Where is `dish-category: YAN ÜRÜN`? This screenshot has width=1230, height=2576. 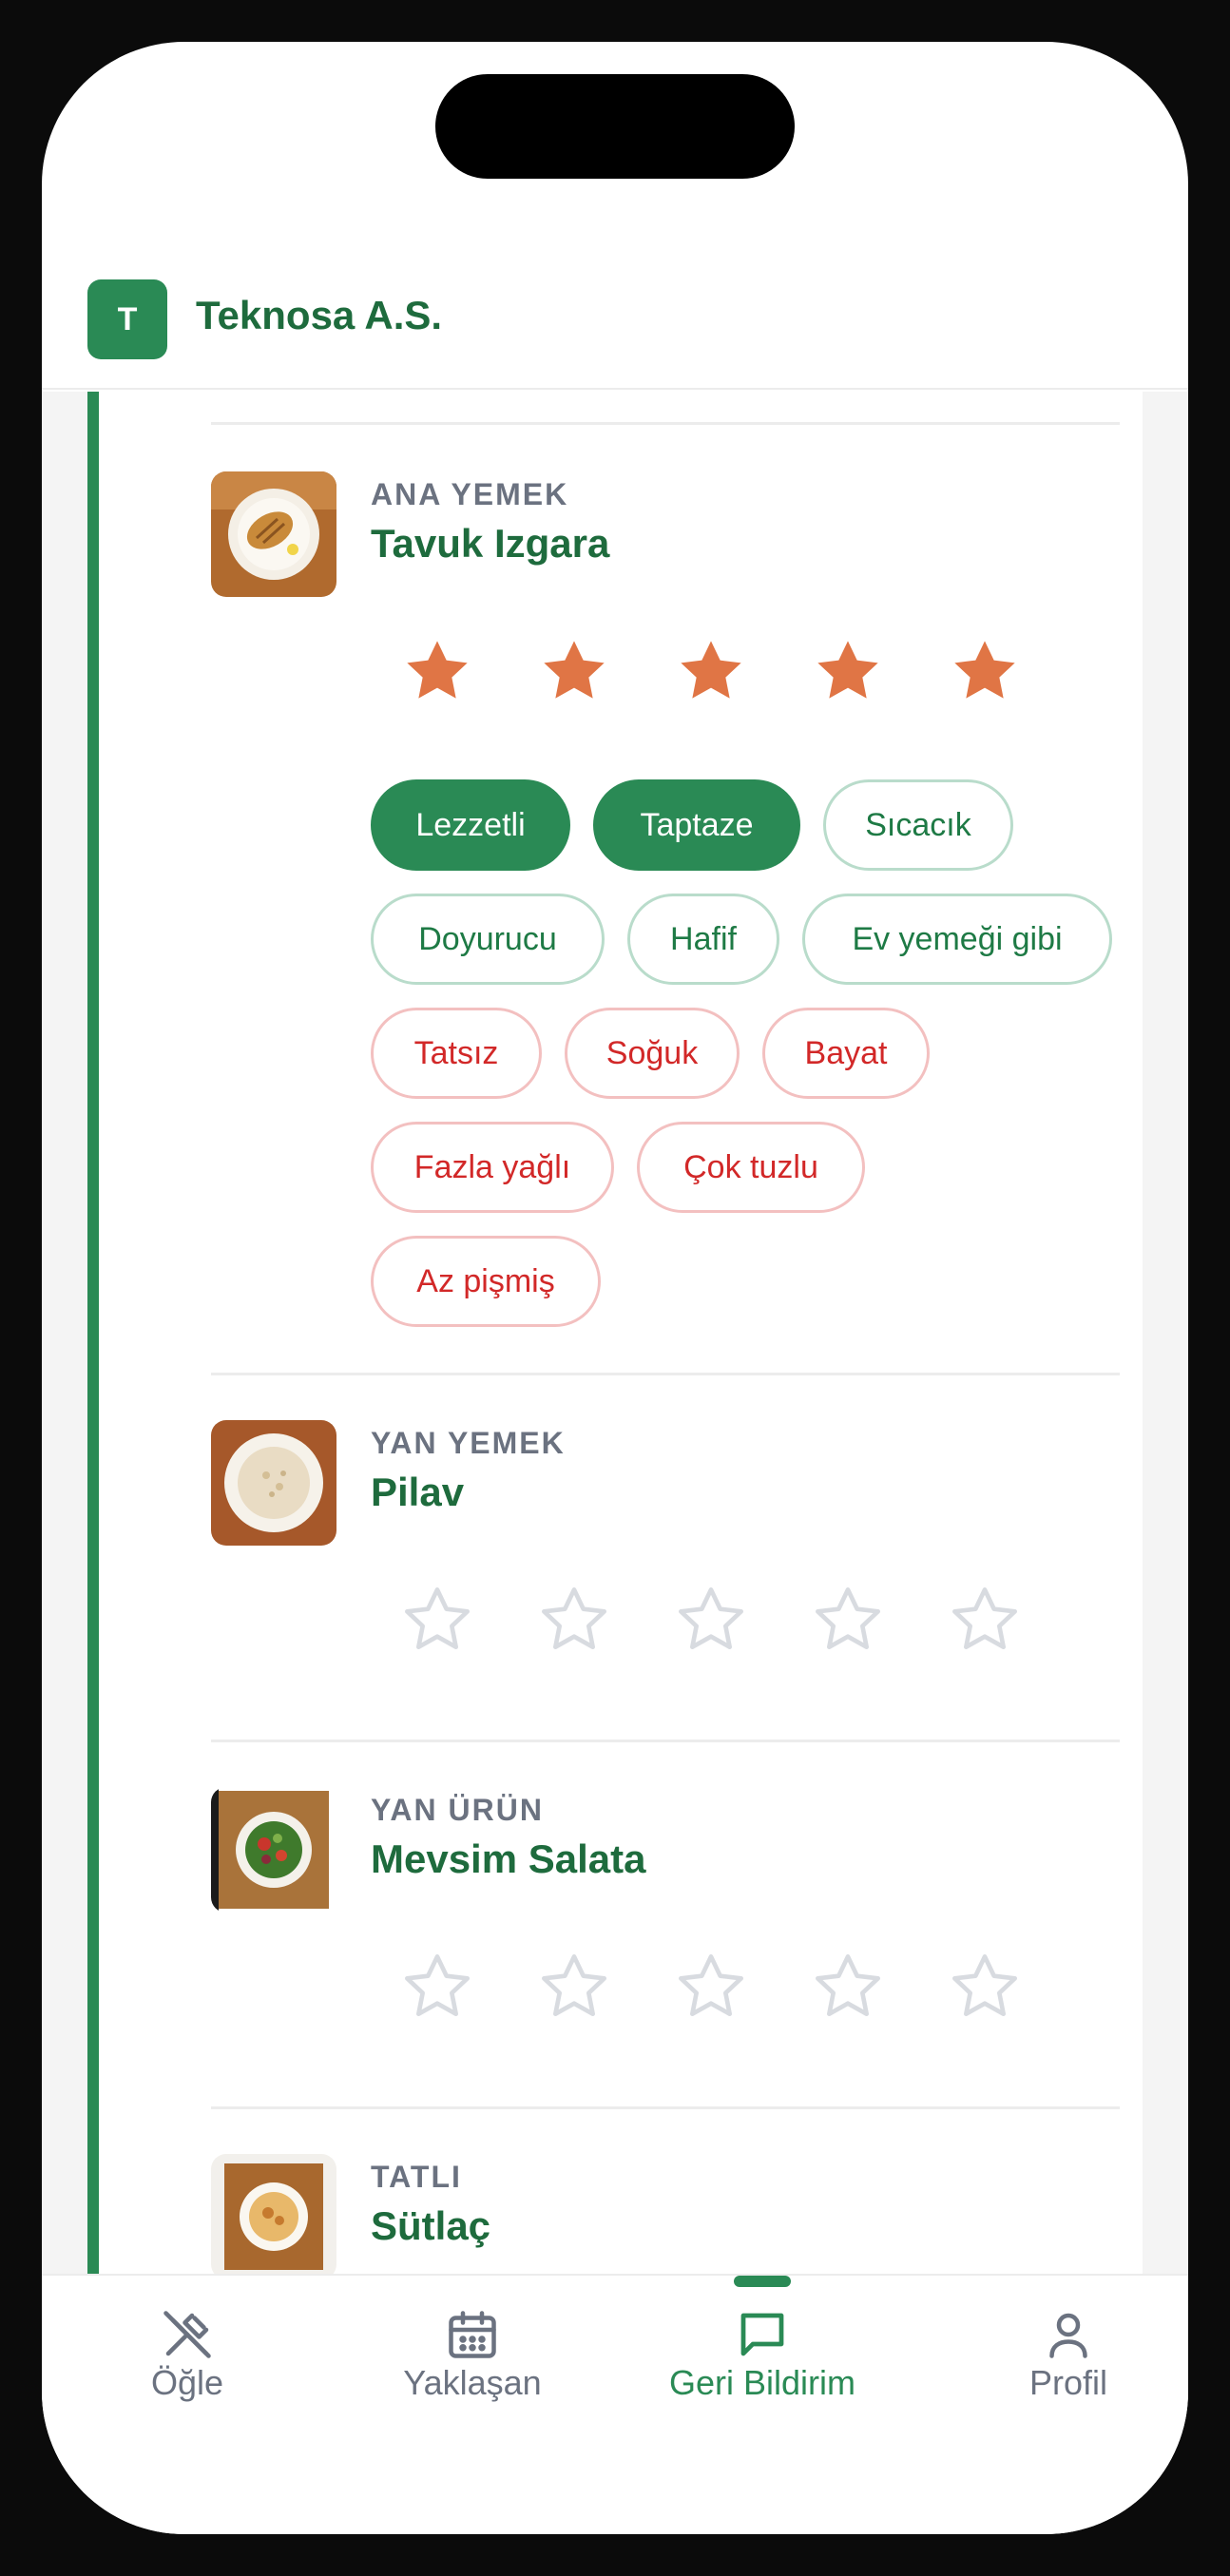 dish-category: YAN ÜRÜN is located at coordinates (458, 1810).